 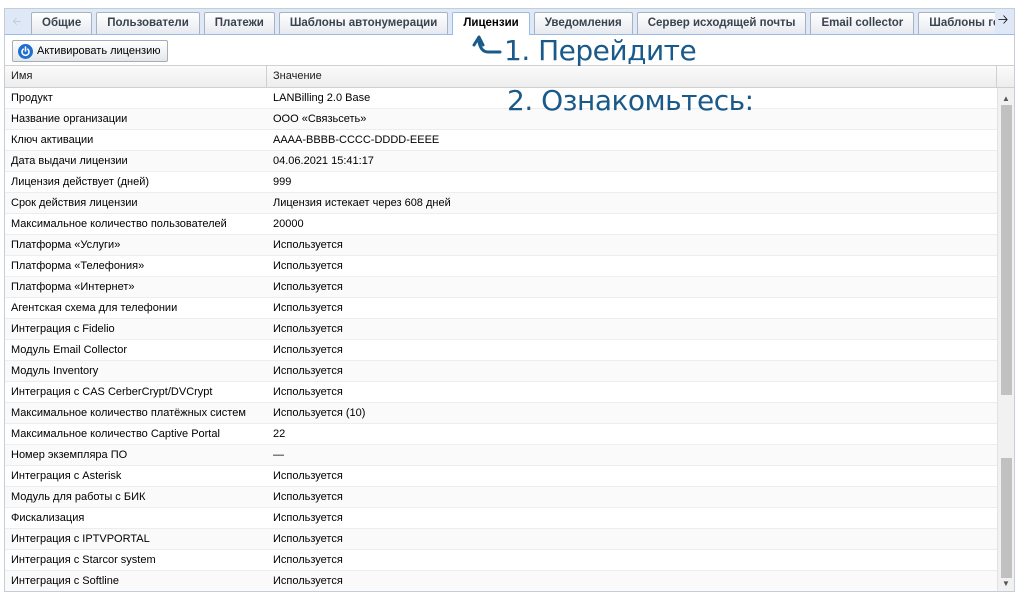 What do you see at coordinates (69, 119) in the screenshot?
I see `cell-name: Название организации` at bounding box center [69, 119].